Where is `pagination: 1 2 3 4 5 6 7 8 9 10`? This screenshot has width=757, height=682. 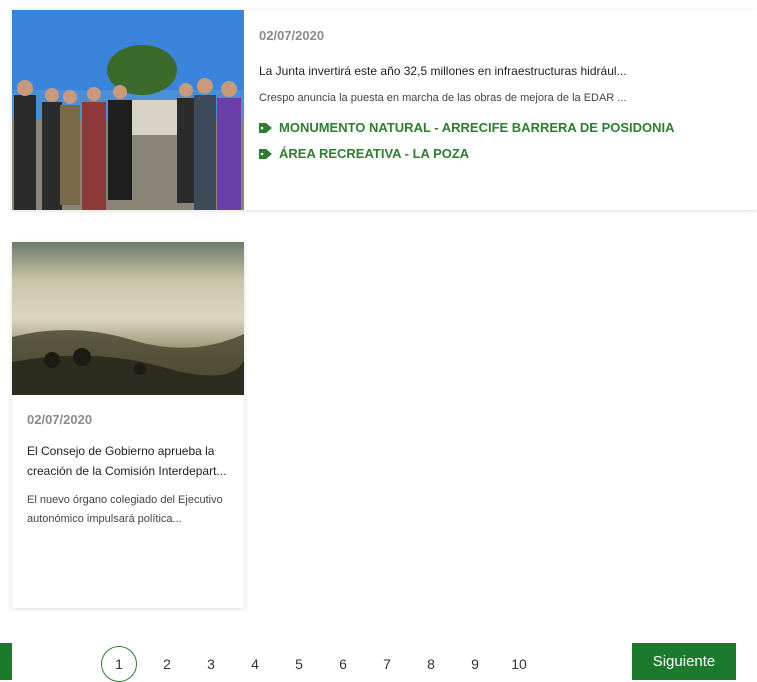
pagination: 1 2 3 4 5 6 7 8 9 10 is located at coordinates (321, 664).